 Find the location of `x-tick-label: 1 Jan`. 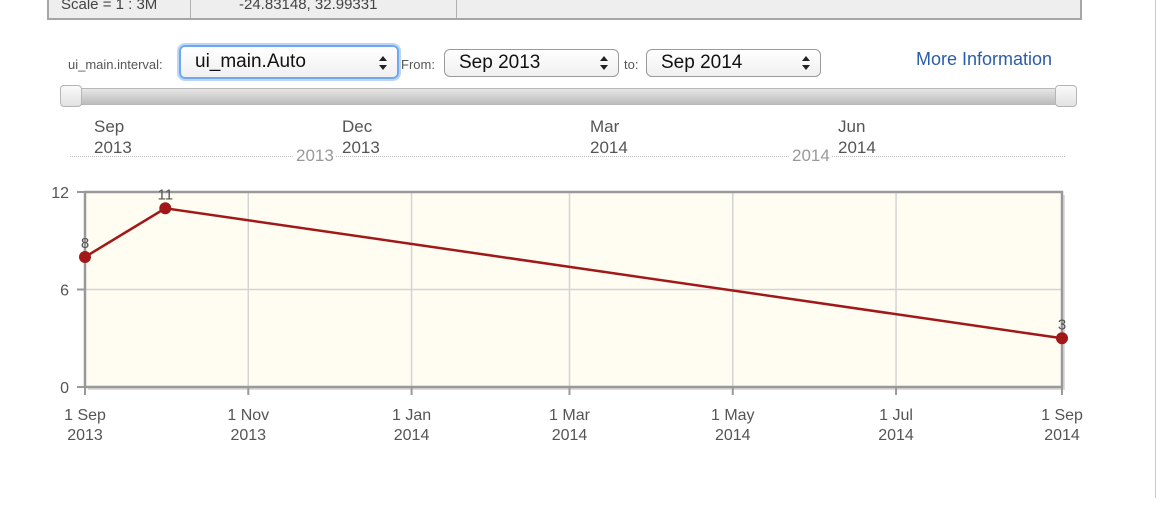

x-tick-label: 1 Jan is located at coordinates (411, 415).